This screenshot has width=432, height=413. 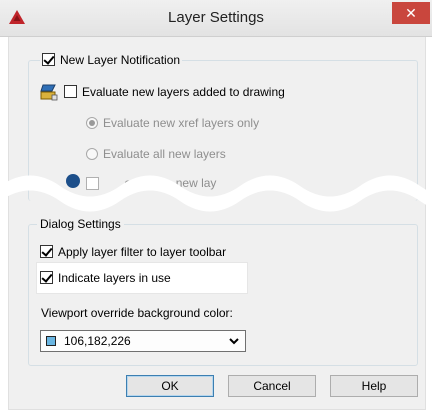 What do you see at coordinates (170, 386) in the screenshot?
I see `ok-button: OK` at bounding box center [170, 386].